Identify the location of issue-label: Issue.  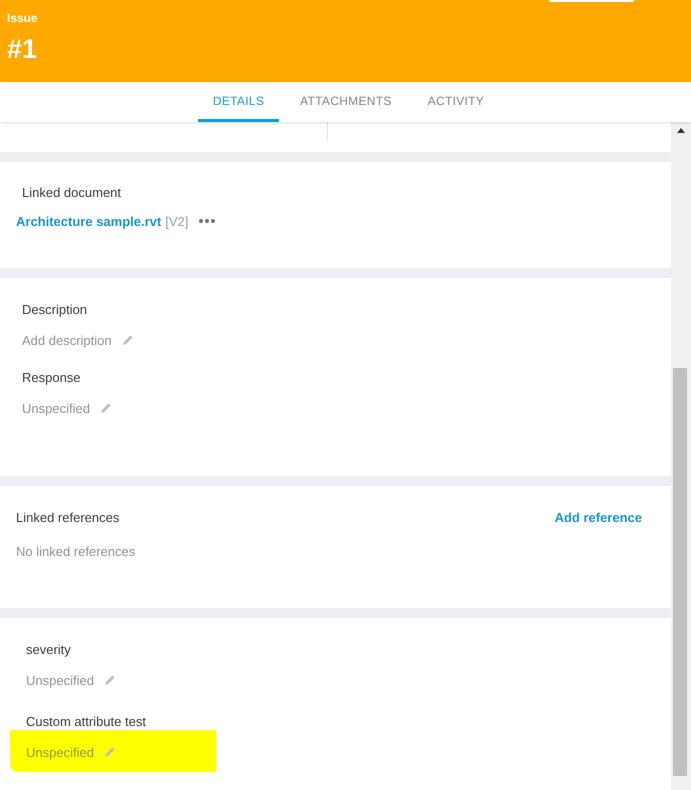
(22, 18).